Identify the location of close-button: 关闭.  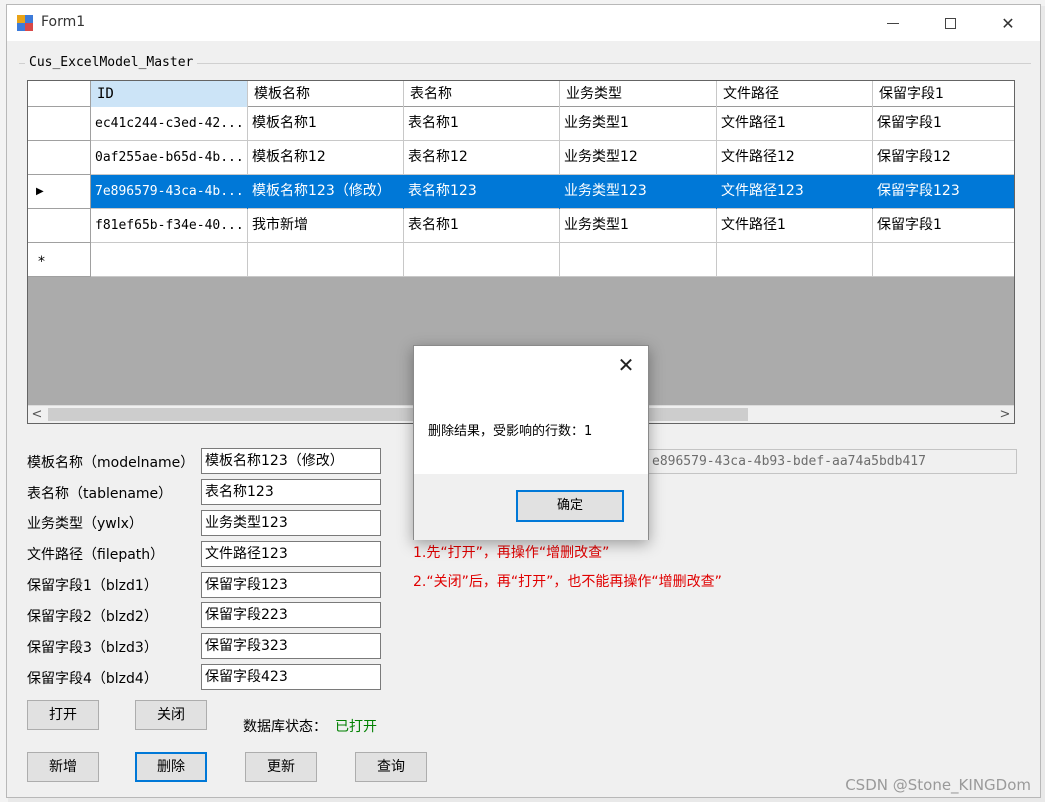
(171, 715).